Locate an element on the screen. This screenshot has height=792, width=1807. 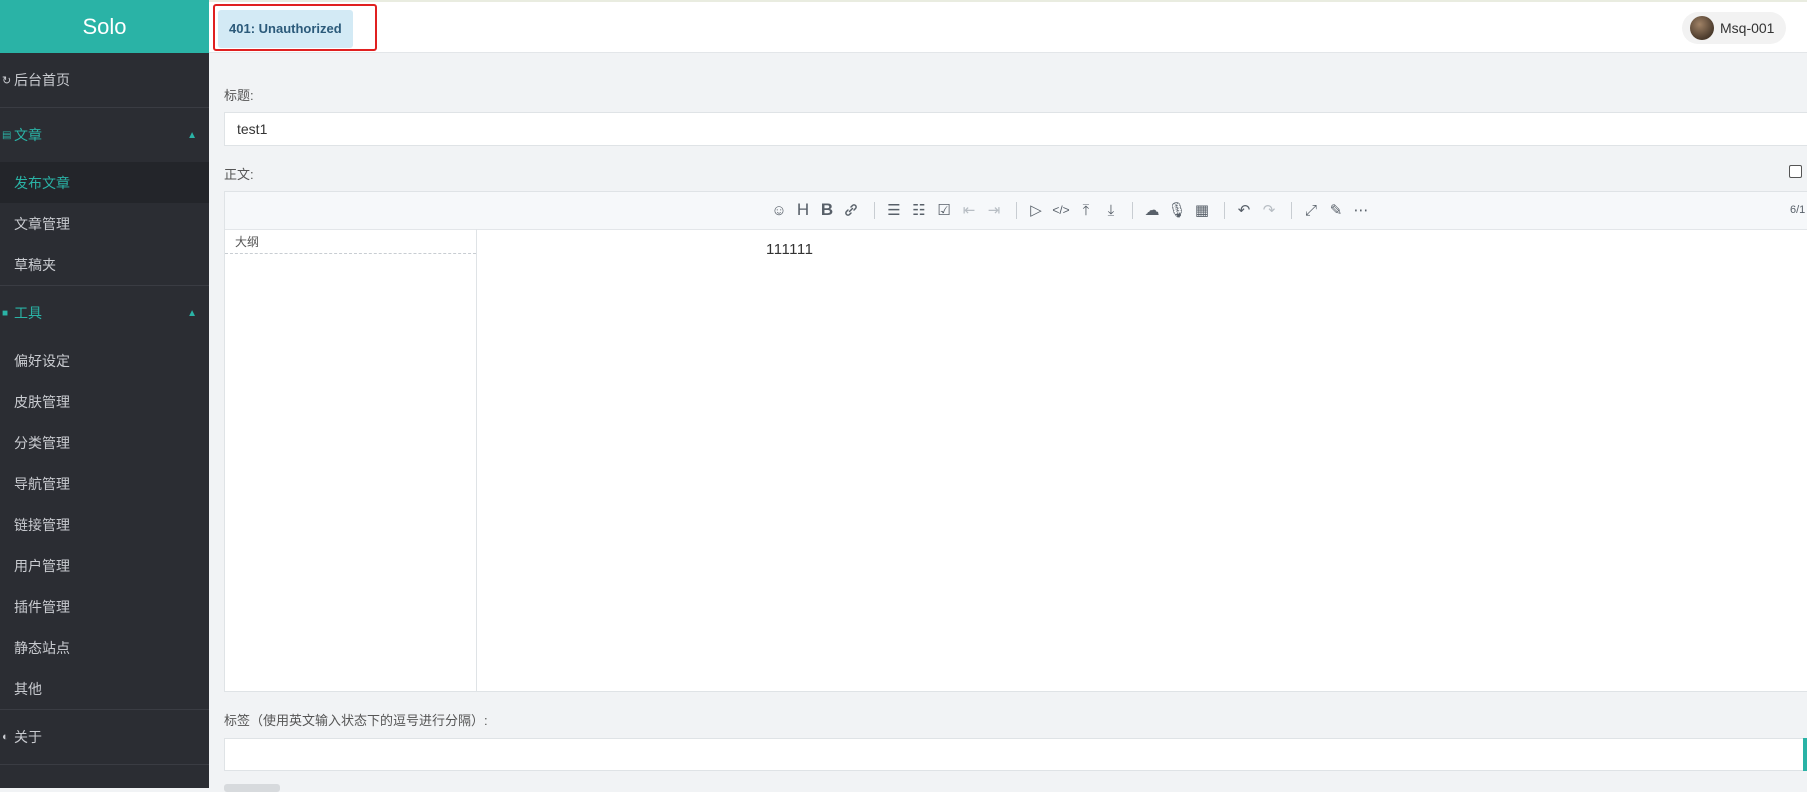
sidebar-item-other: 其他 is located at coordinates (104, 688).